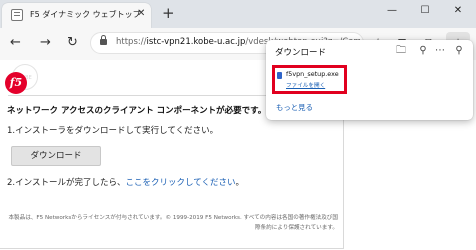  I want to click on tab-strip: F5 ダイナミック ウェブトップ ✕ + — ☐ ✕, so click(238, 14).